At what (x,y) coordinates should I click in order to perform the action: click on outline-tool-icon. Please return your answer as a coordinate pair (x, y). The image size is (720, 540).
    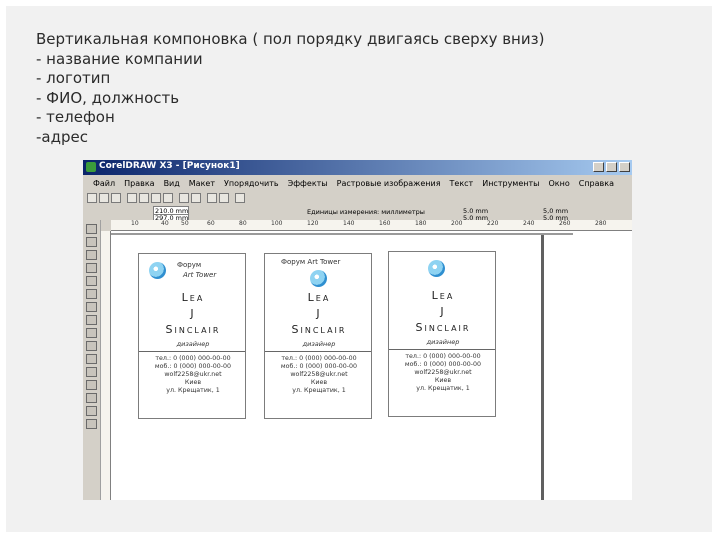
    Looking at the image, I should click on (91, 398).